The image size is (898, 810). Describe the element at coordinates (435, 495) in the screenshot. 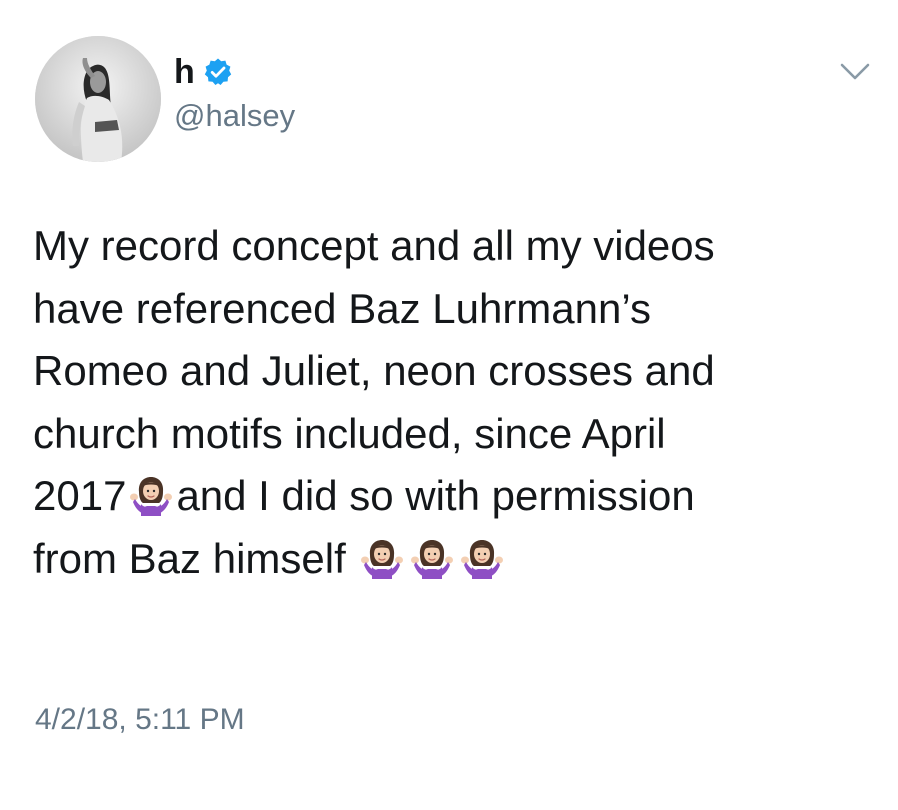

I see `tweet-text-segment: and I did so with permission` at that location.